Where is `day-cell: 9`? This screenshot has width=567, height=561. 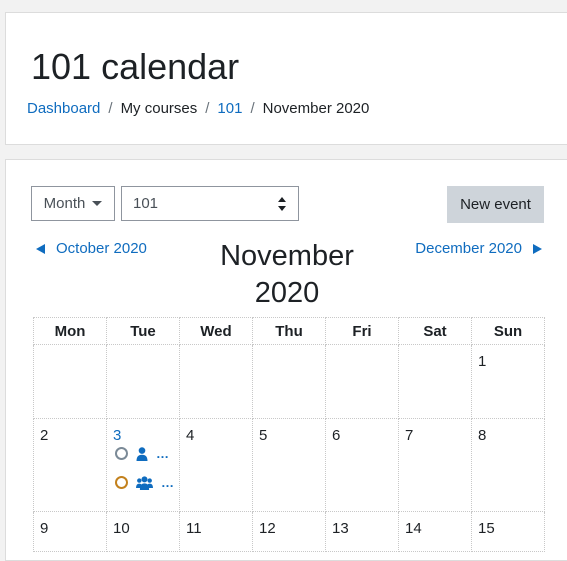
day-cell: 9 is located at coordinates (70, 531).